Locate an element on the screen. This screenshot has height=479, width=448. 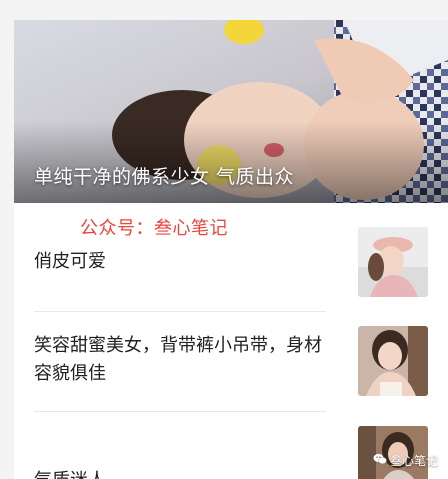
watermark: 叁心笔记 is located at coordinates (405, 460).